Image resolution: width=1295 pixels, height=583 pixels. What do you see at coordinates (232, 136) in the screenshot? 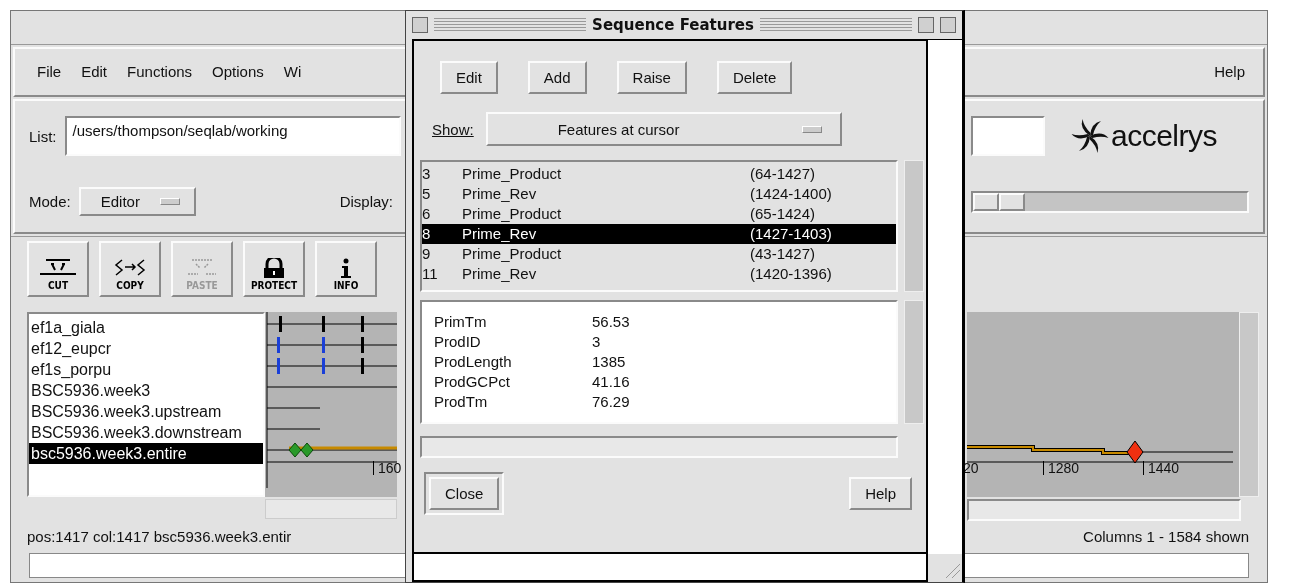
I see `list-field: /users/thompson/seqlab/working` at bounding box center [232, 136].